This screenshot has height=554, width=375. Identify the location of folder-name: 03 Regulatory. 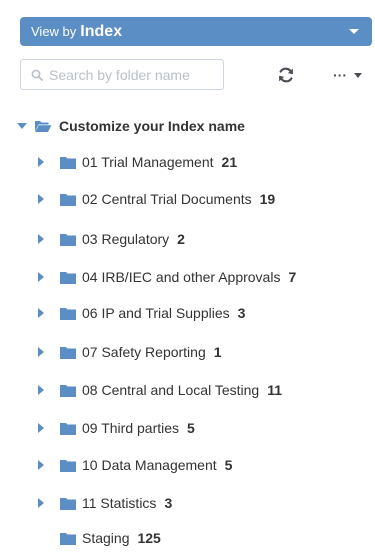
(126, 239).